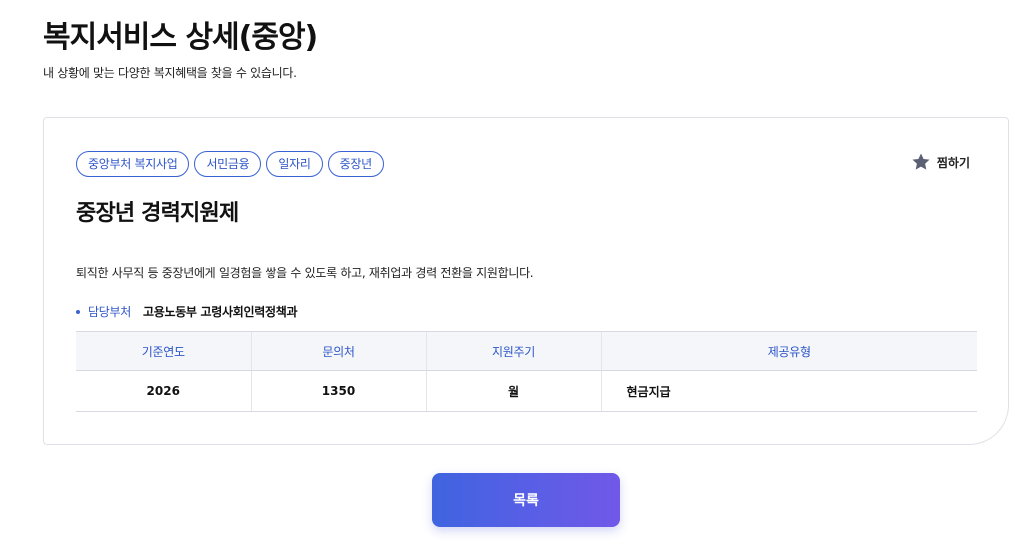 The width and height of the screenshot is (1024, 540). Describe the element at coordinates (78, 312) in the screenshot. I see `bullet-dot-icon` at that location.